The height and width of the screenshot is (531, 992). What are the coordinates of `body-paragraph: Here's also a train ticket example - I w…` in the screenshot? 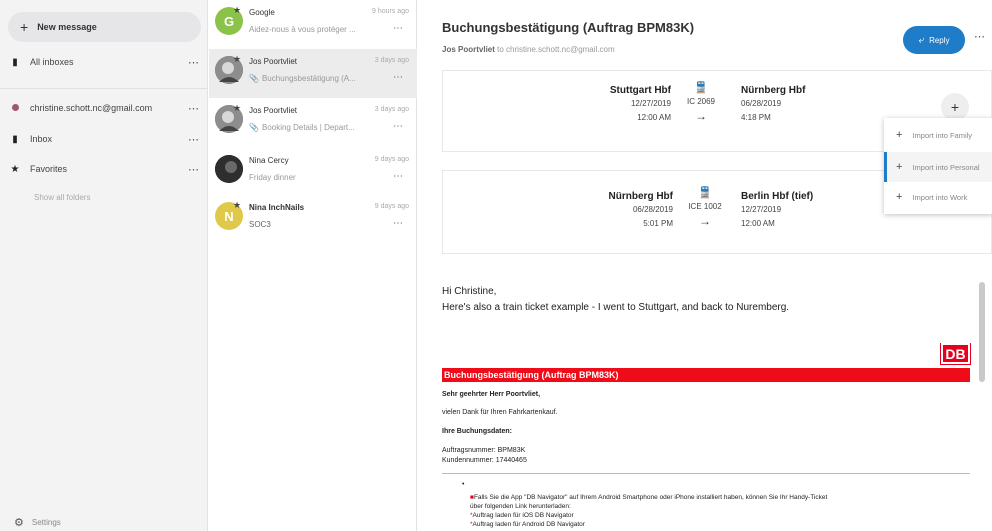 It's located at (616, 307).